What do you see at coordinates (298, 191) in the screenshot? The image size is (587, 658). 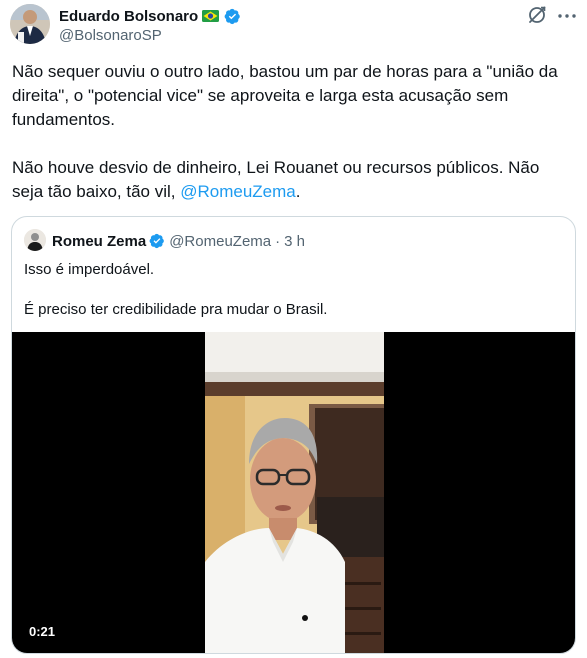 I see `tweet-paragraph-2-end: .` at bounding box center [298, 191].